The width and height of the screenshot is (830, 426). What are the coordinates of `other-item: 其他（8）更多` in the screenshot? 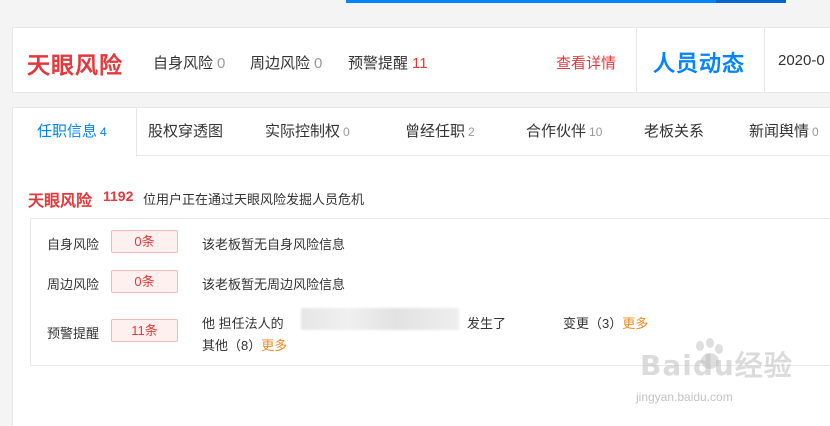 It's located at (244, 344).